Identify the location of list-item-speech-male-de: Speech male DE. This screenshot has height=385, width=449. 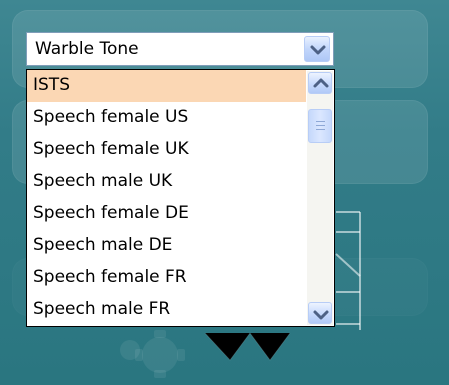
(166, 246).